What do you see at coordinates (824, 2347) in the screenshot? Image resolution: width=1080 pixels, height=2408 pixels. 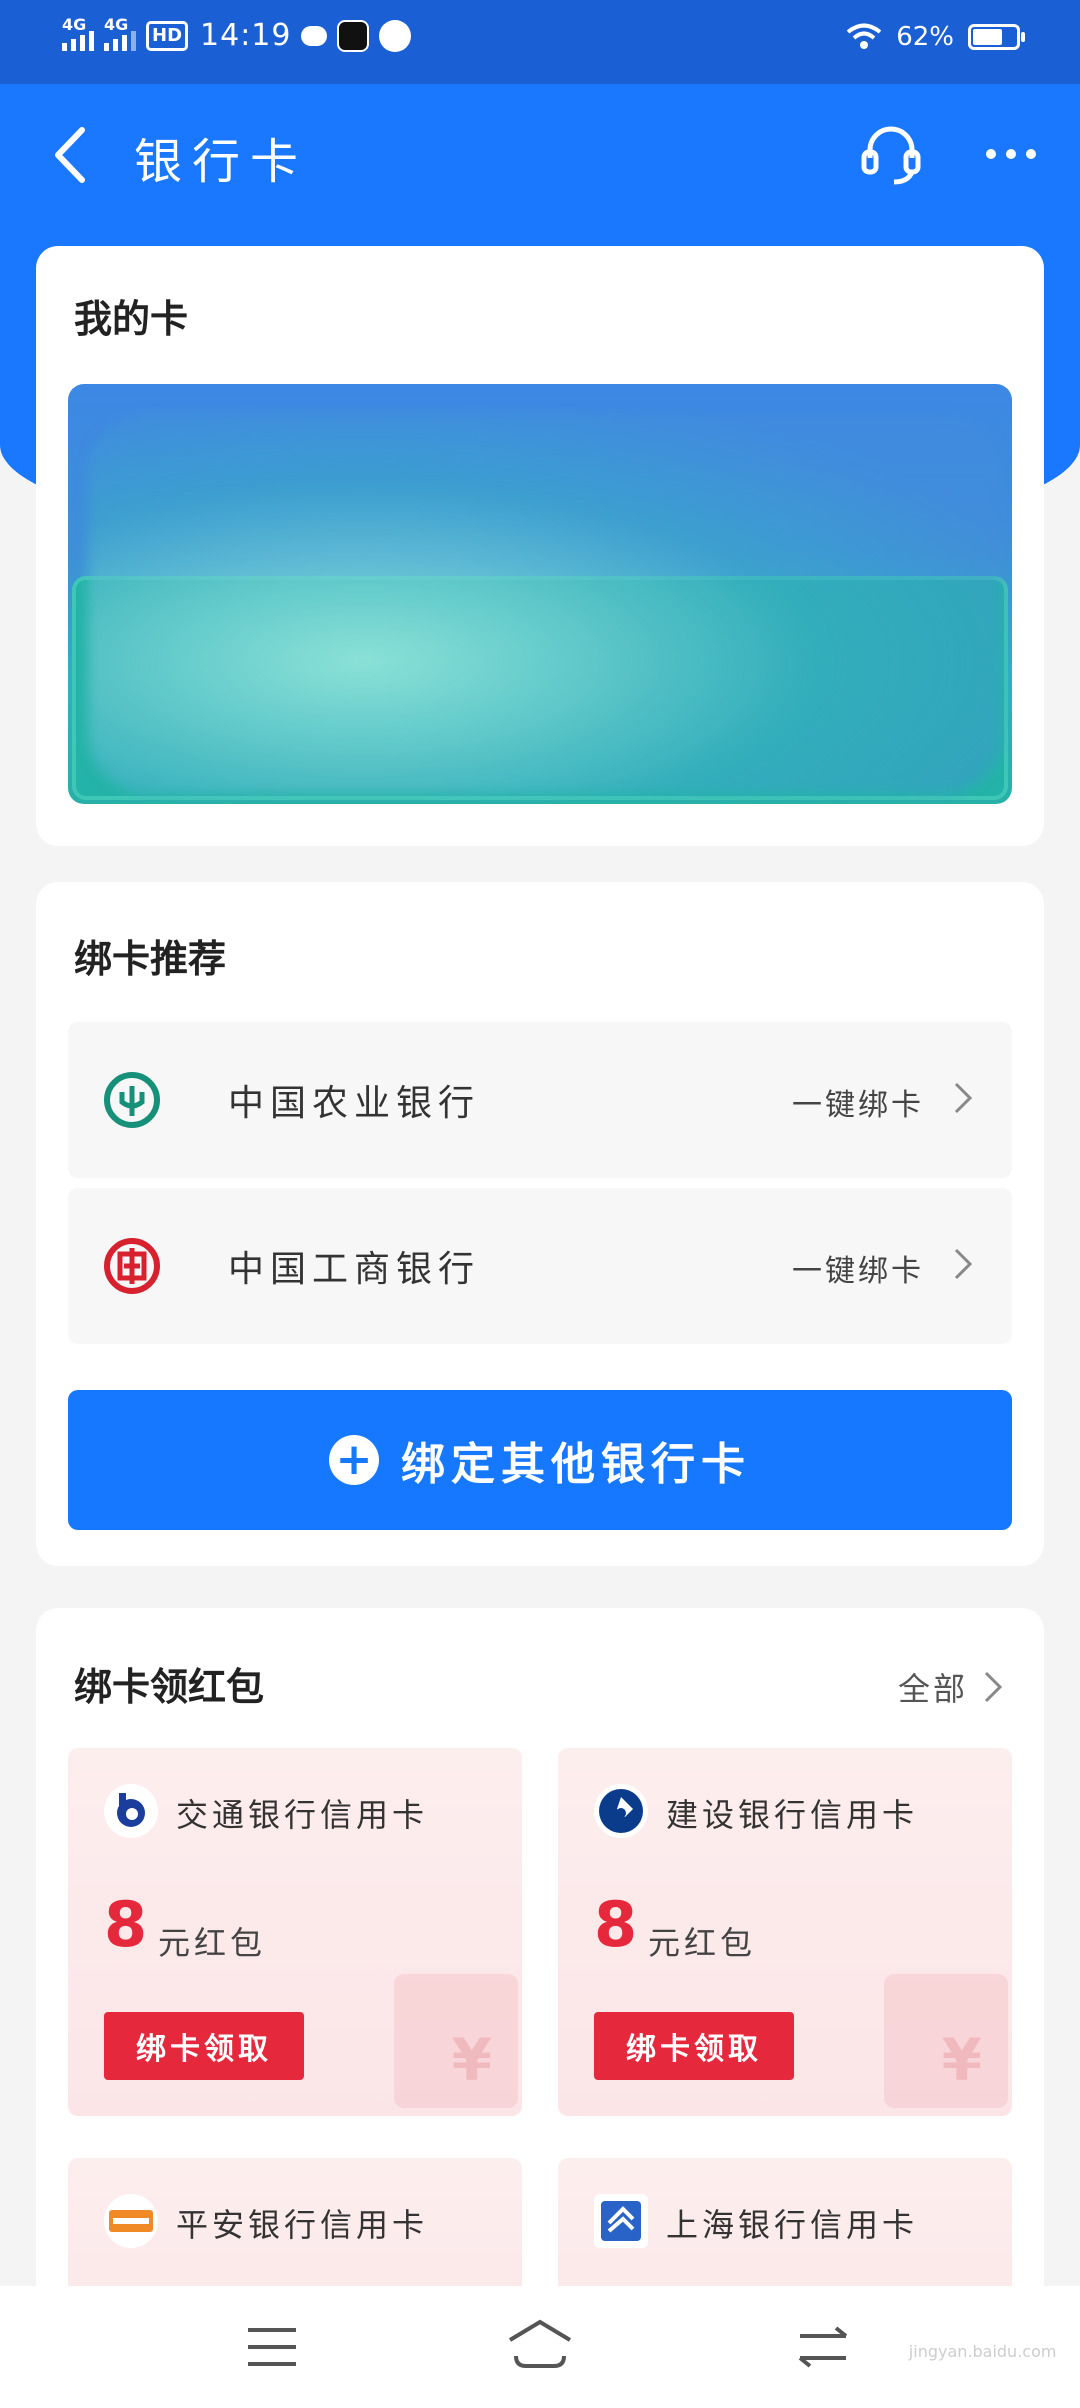 I see `back-nav-icon` at bounding box center [824, 2347].